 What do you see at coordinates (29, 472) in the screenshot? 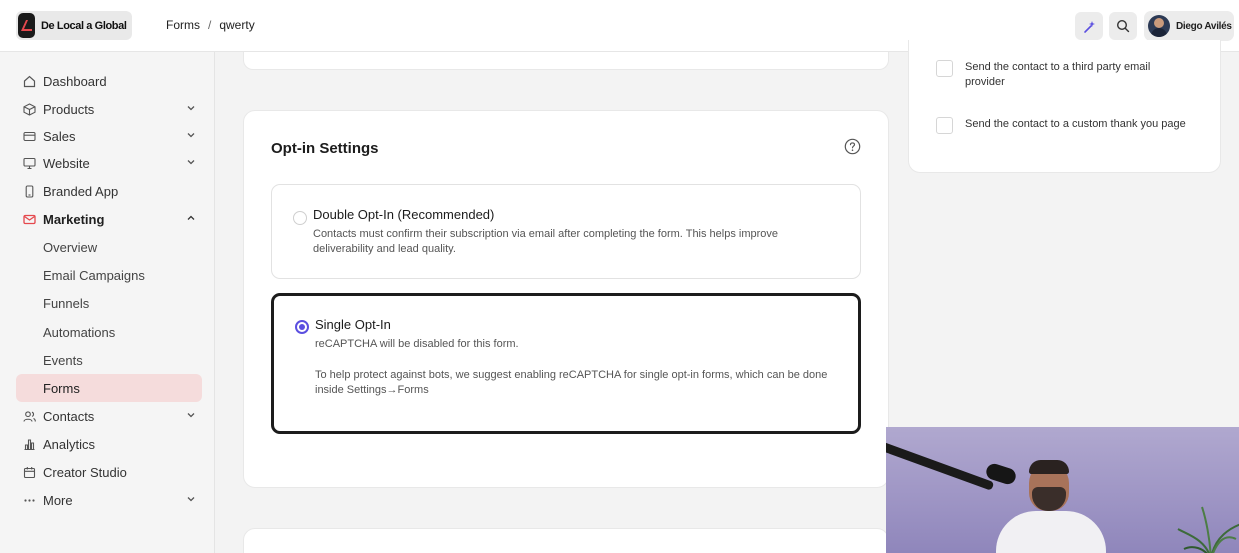
I see `calendar-icon` at bounding box center [29, 472].